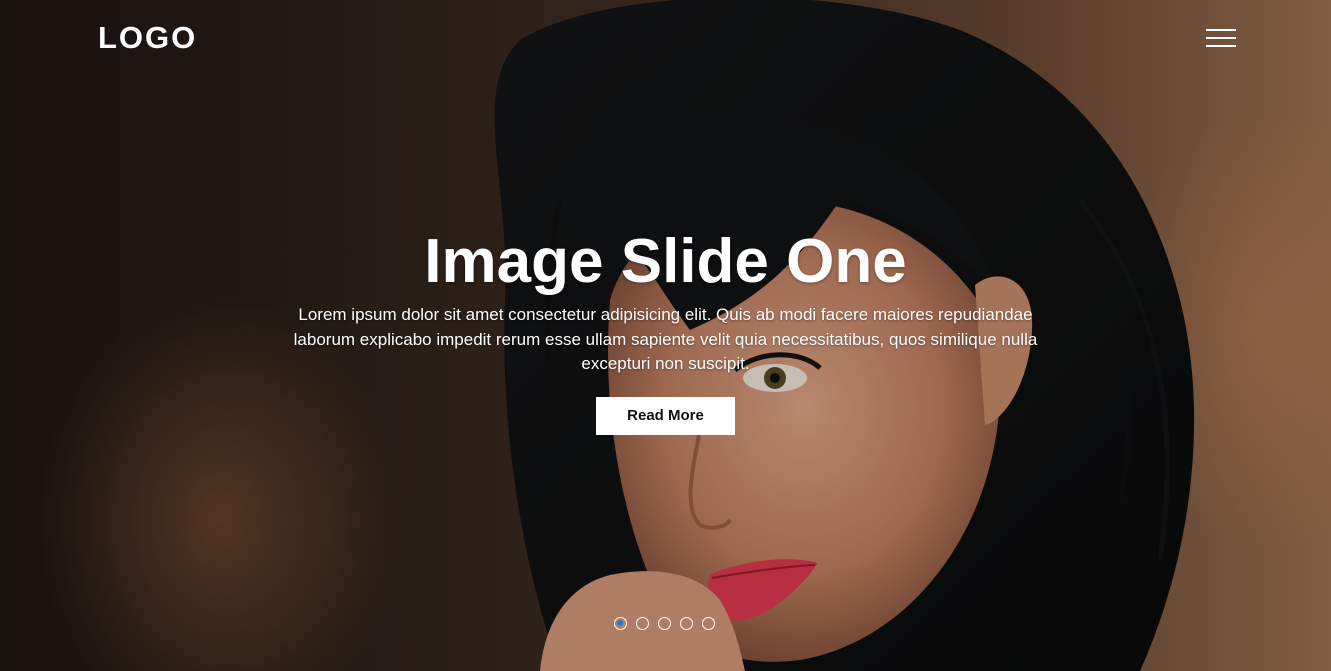  I want to click on slider-pagination, so click(664, 624).